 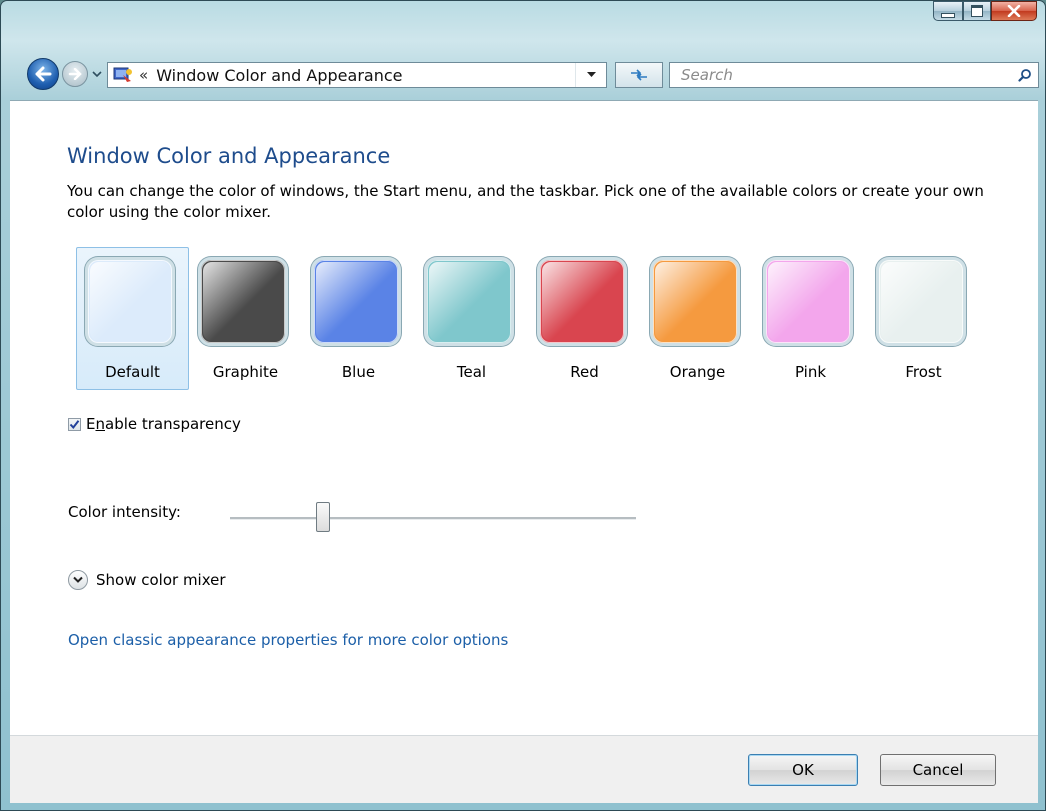 What do you see at coordinates (948, 11) in the screenshot?
I see `minimize-button` at bounding box center [948, 11].